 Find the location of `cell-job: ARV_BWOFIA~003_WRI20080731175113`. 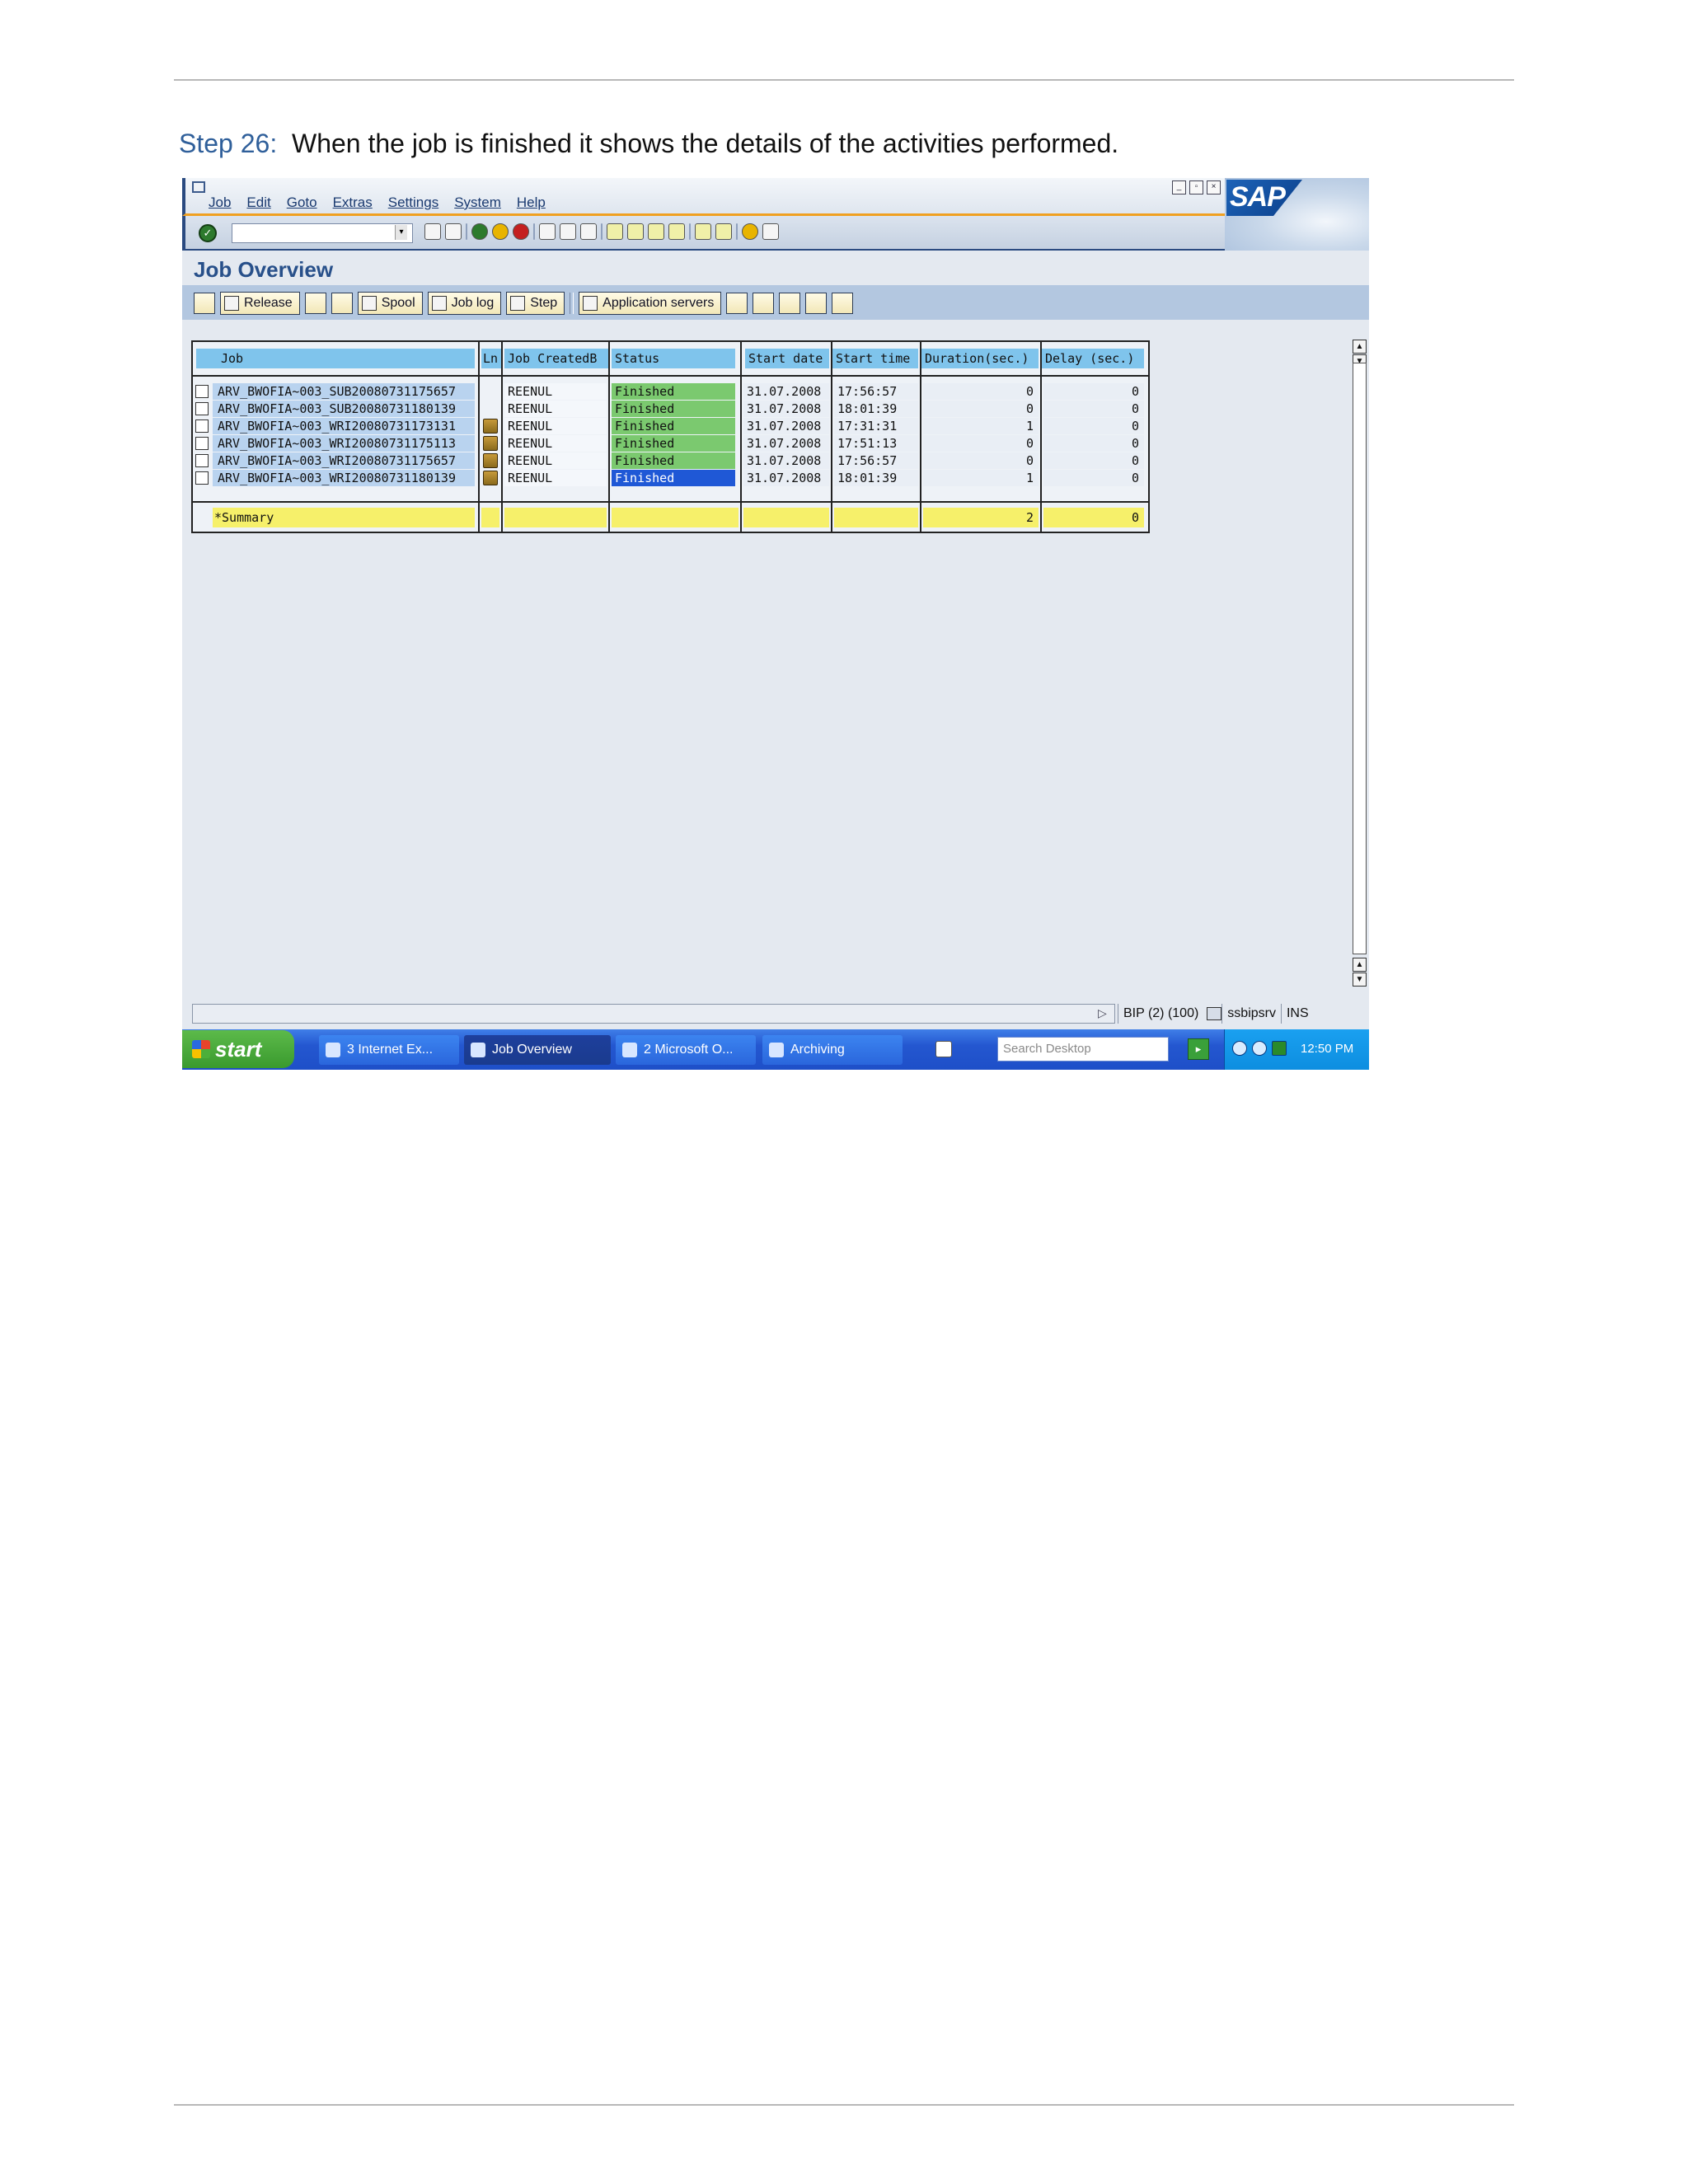

cell-job: ARV_BWOFIA~003_WRI20080731175113 is located at coordinates (344, 443).